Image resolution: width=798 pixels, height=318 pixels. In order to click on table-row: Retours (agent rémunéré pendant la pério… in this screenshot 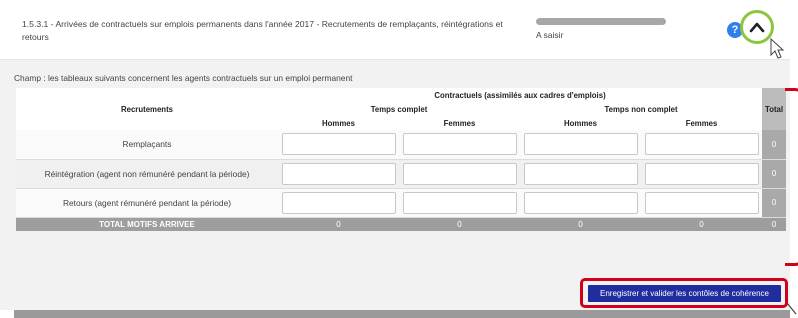, I will do `click(401, 203)`.